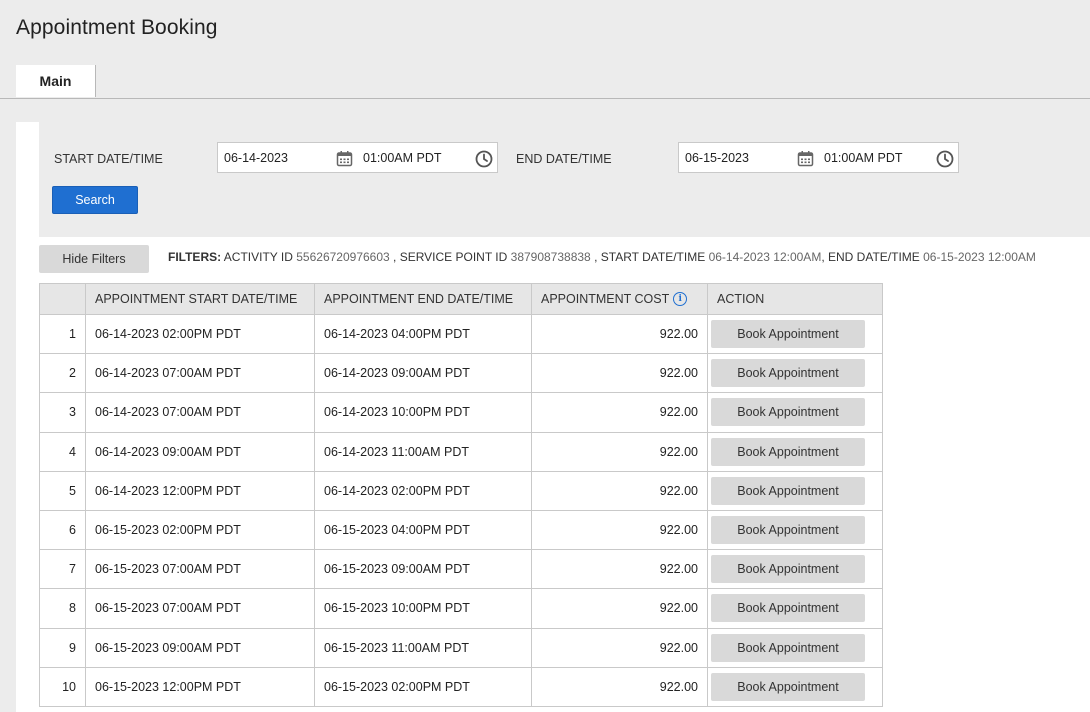 Image resolution: width=1090 pixels, height=712 pixels. What do you see at coordinates (62, 412) in the screenshot?
I see `row-index: 3` at bounding box center [62, 412].